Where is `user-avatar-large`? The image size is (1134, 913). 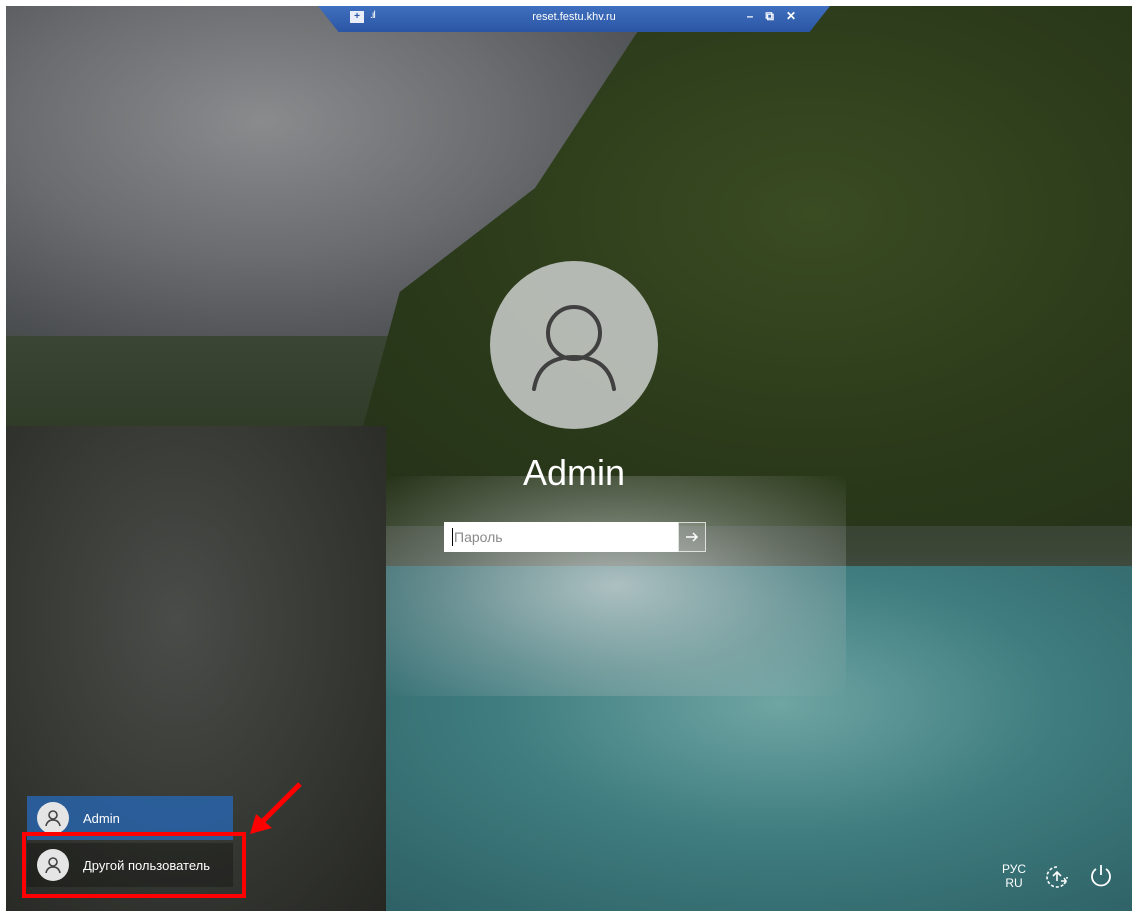 user-avatar-large is located at coordinates (574, 345).